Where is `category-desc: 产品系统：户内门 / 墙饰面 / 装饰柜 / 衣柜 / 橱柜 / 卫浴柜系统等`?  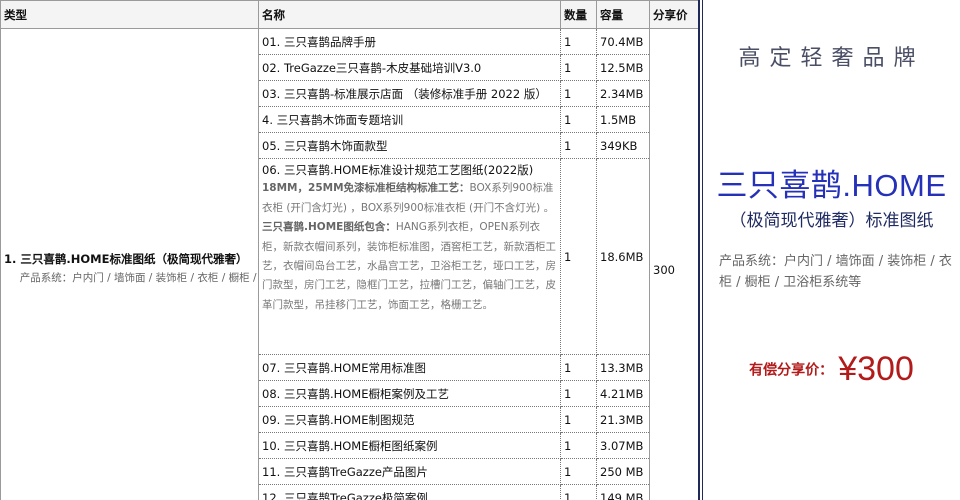 category-desc: 产品系统：户内门 / 墙饰面 / 装饰柜 / 衣柜 / 橱柜 / 卫浴柜系统等 is located at coordinates (138, 278).